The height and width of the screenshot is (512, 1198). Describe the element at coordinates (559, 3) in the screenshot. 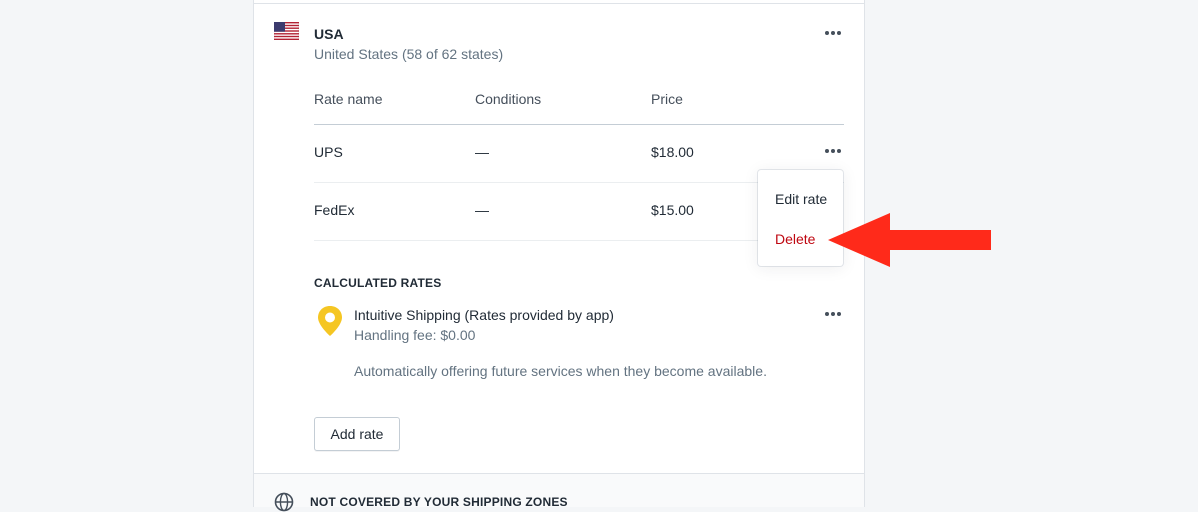

I see `card-divider` at that location.